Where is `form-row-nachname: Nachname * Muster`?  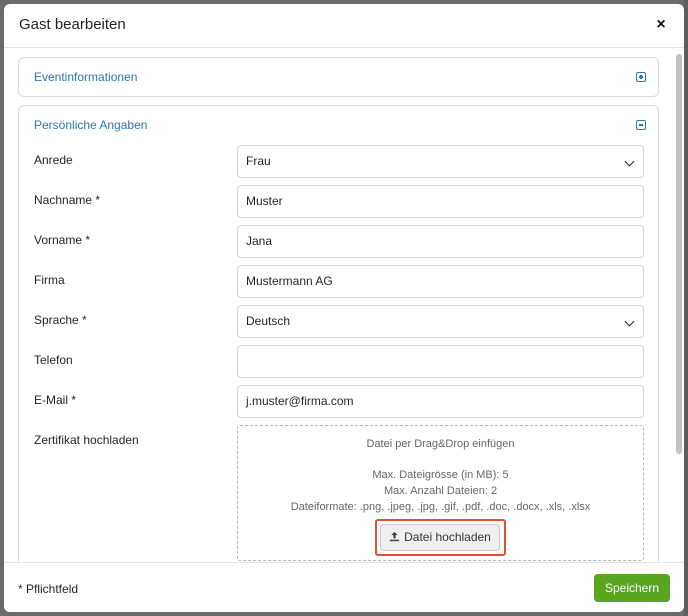
form-row-nachname: Nachname * Muster is located at coordinates (339, 202).